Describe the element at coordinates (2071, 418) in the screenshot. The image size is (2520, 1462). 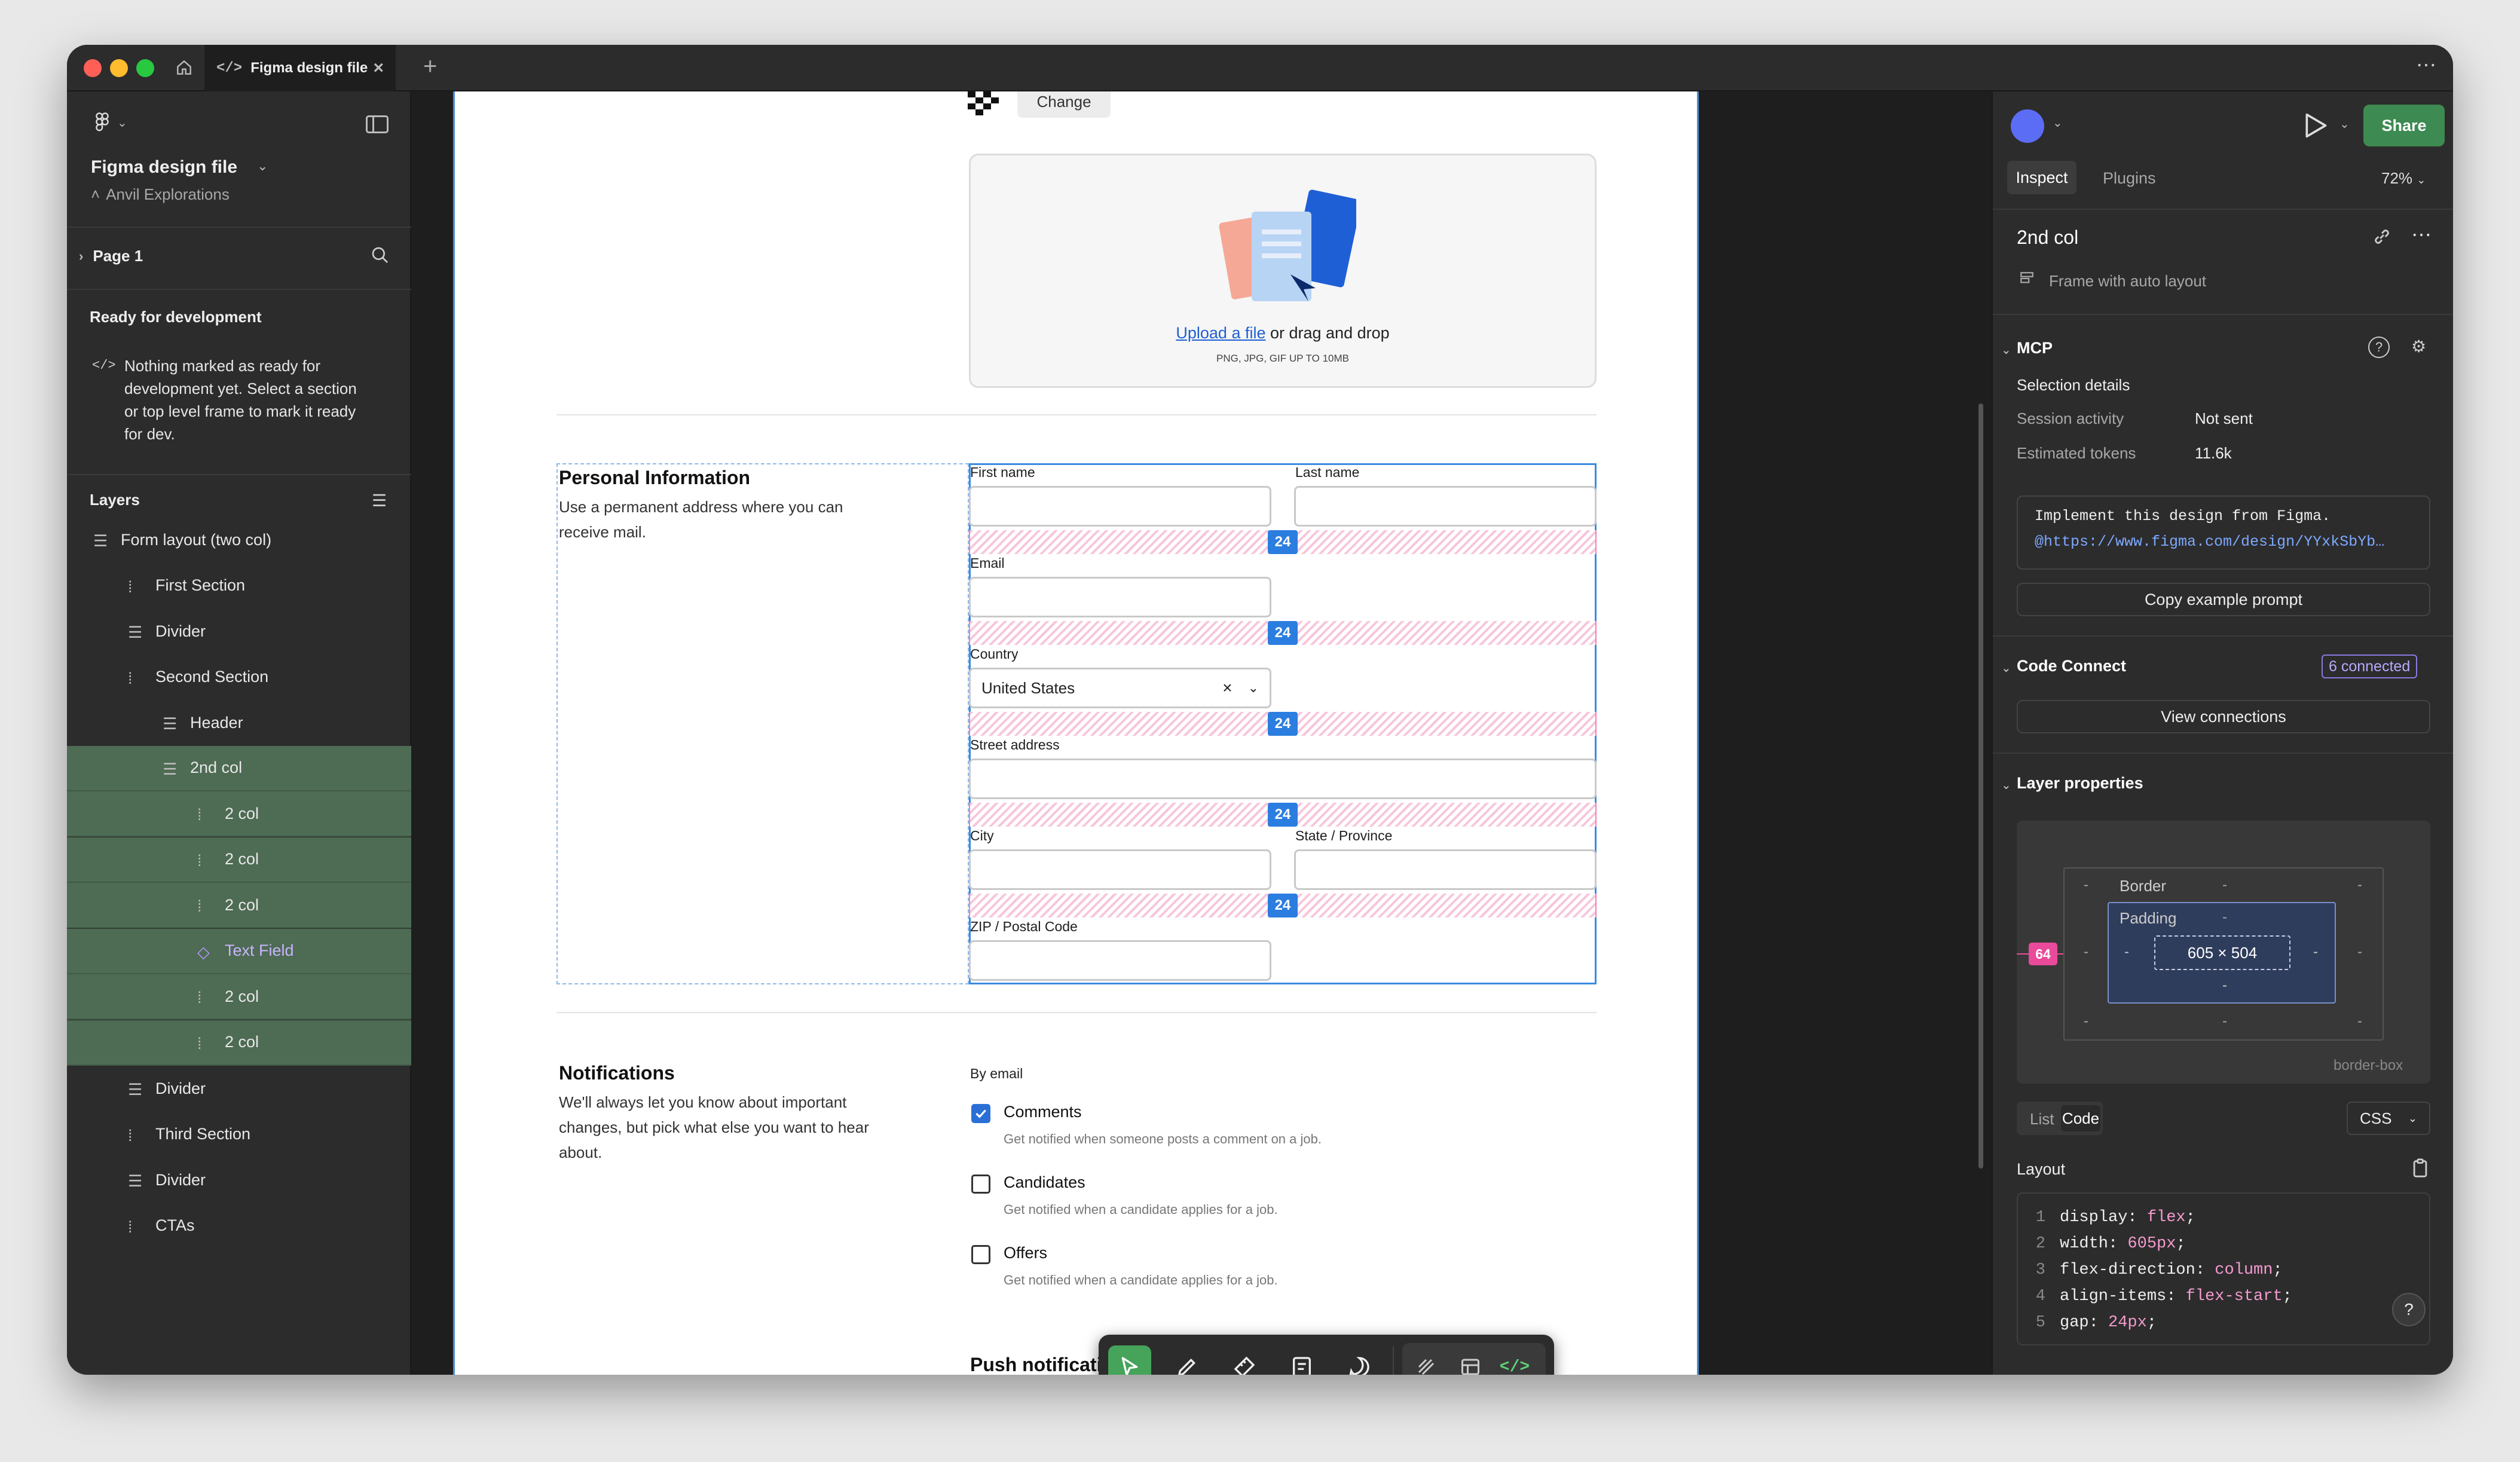
I see `session-activity-label: Session activity` at that location.